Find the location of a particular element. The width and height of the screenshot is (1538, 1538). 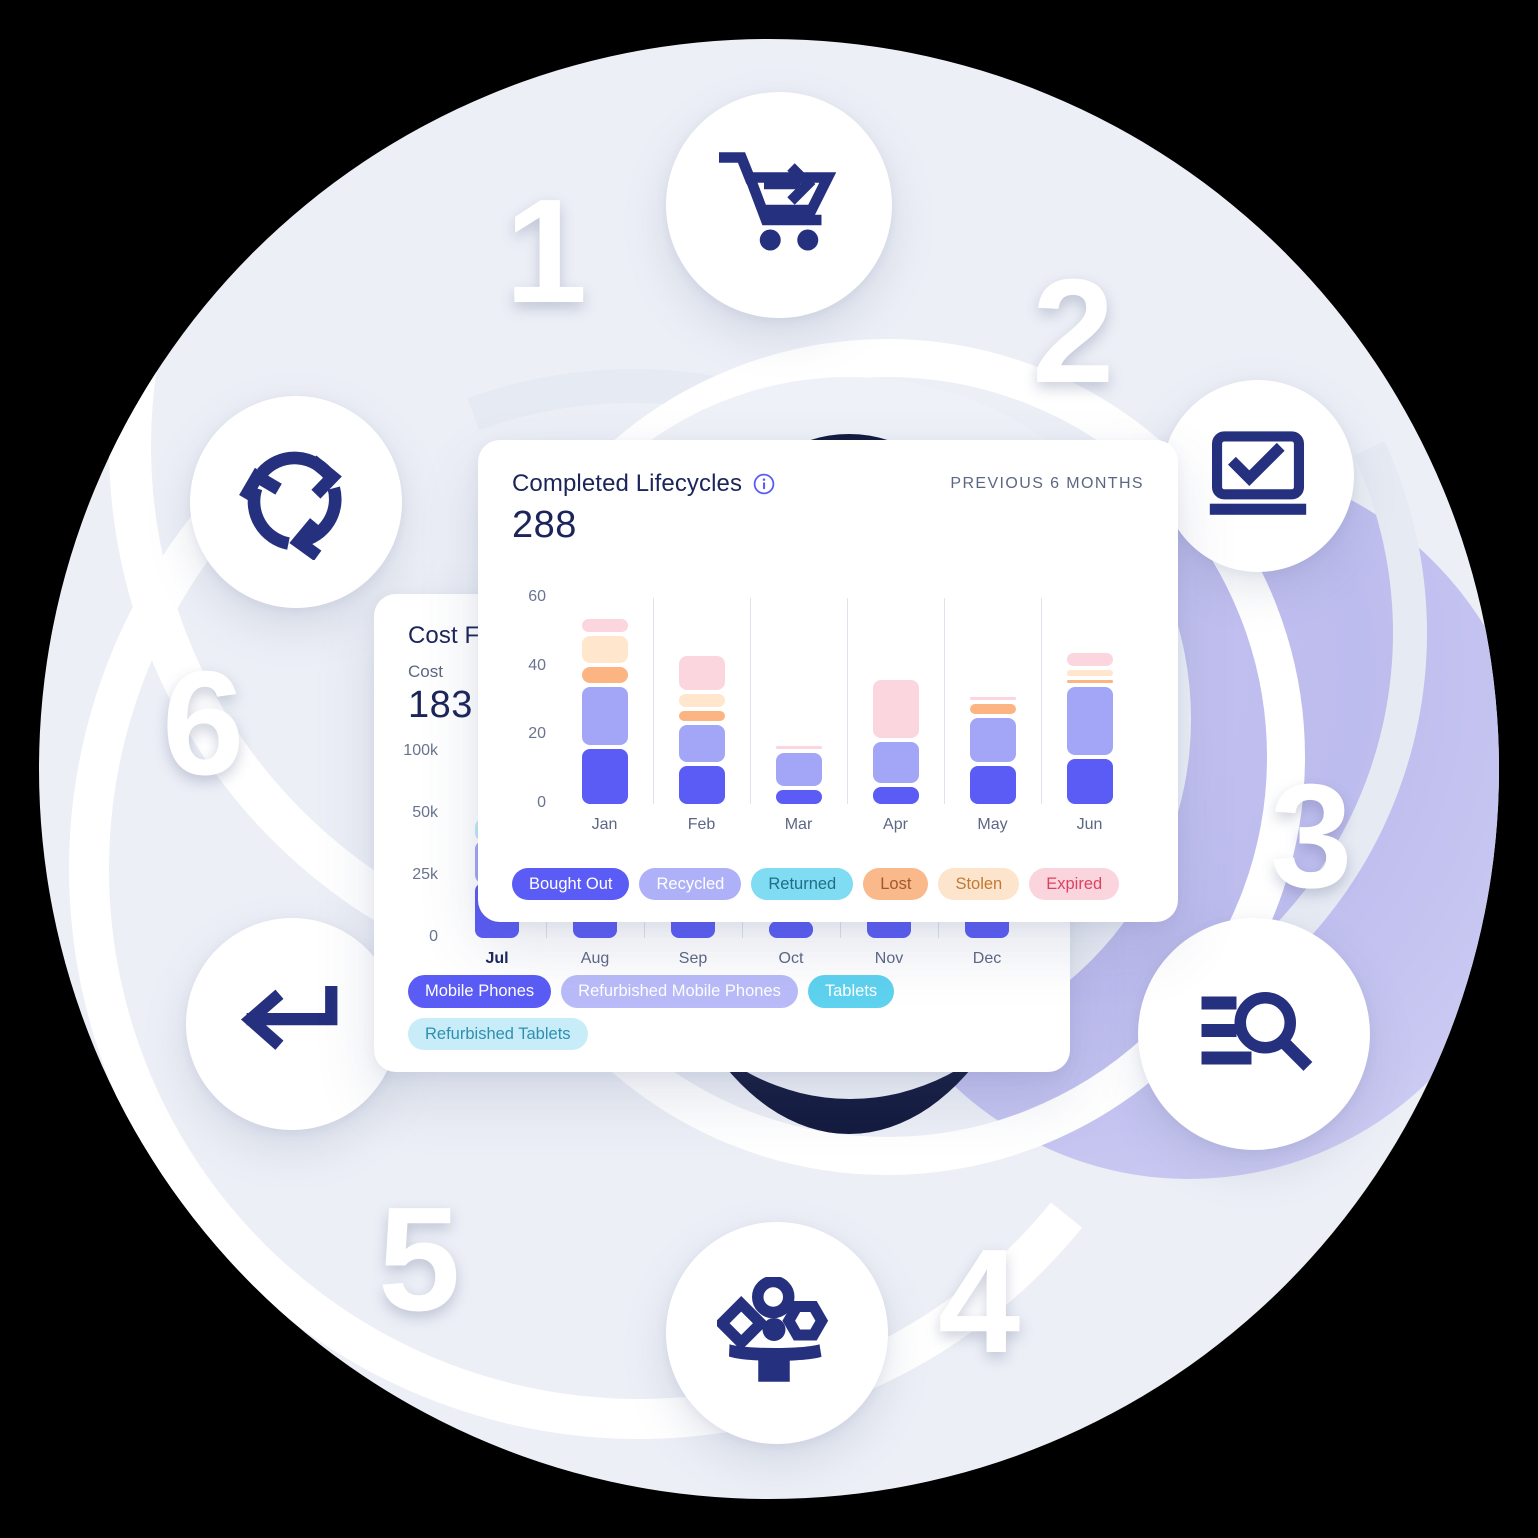

step-number-5: 5 is located at coordinates (419, 1259).